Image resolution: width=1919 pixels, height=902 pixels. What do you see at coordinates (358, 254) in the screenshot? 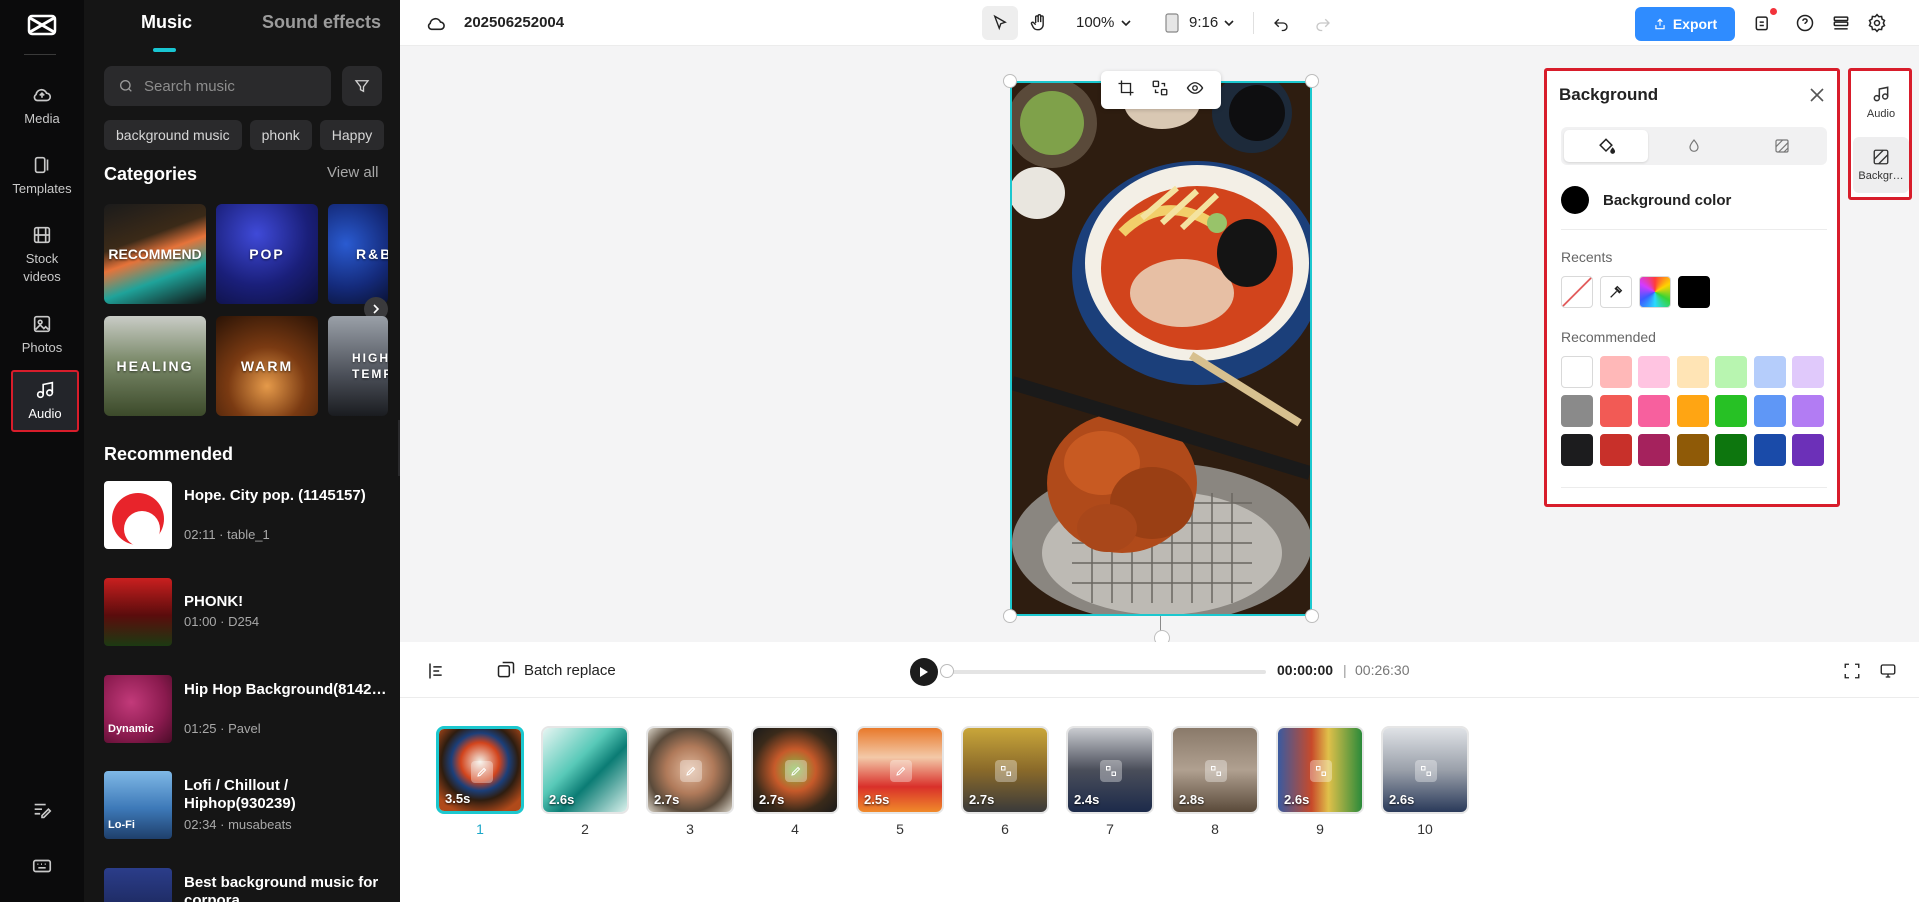
I see `category-rnb: R&B` at bounding box center [358, 254].